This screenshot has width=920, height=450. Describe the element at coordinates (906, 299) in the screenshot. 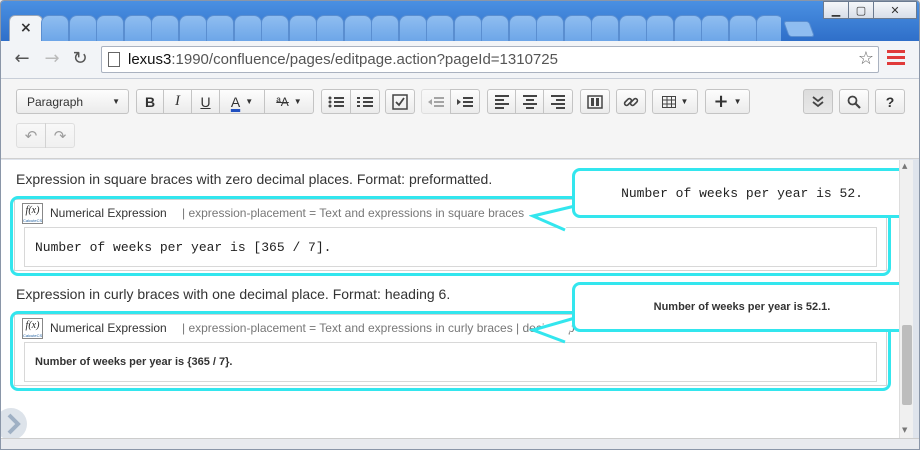

I see `vertical-scrollbar: ▲ ▼` at that location.